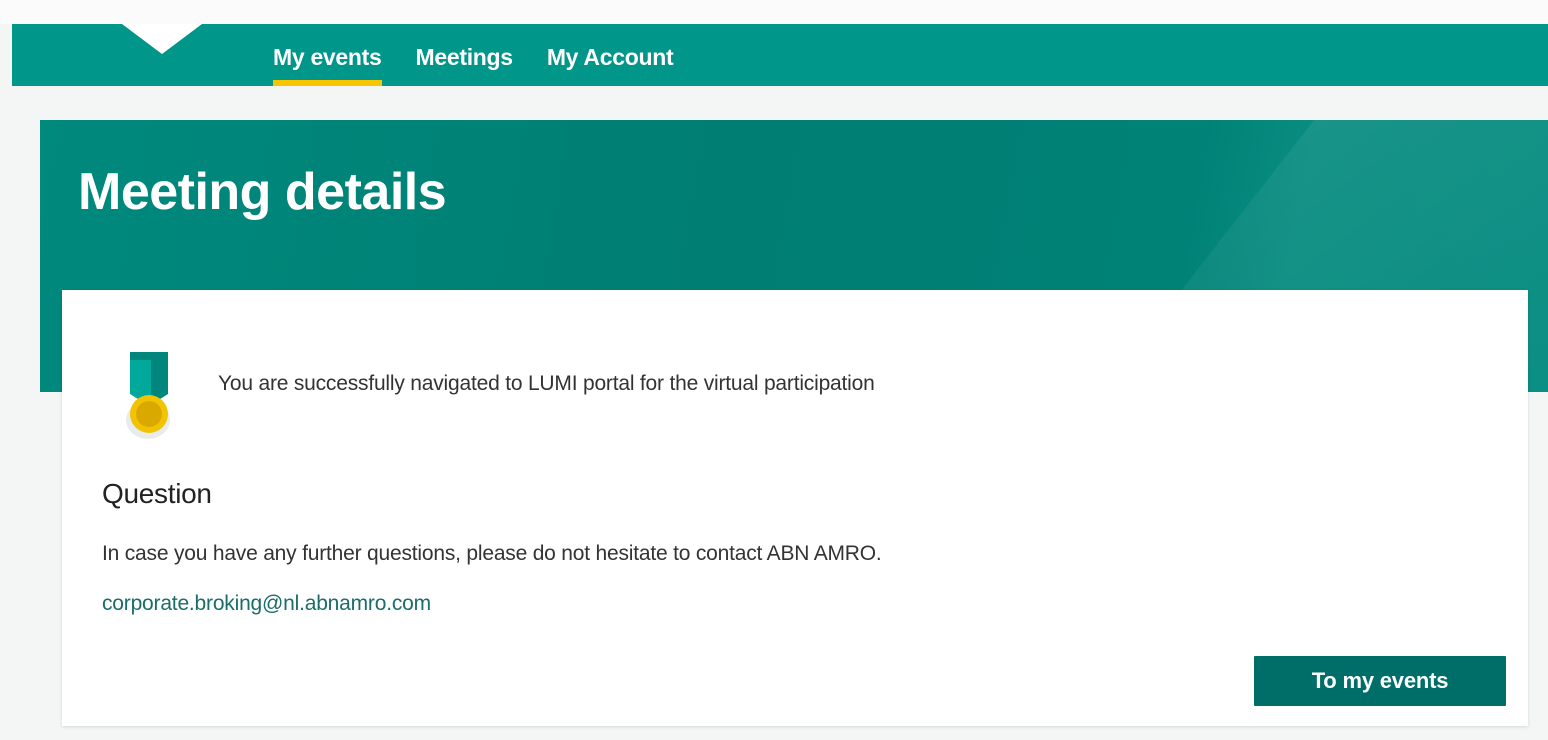 The width and height of the screenshot is (1548, 740). I want to click on top-gap, so click(774, 12).